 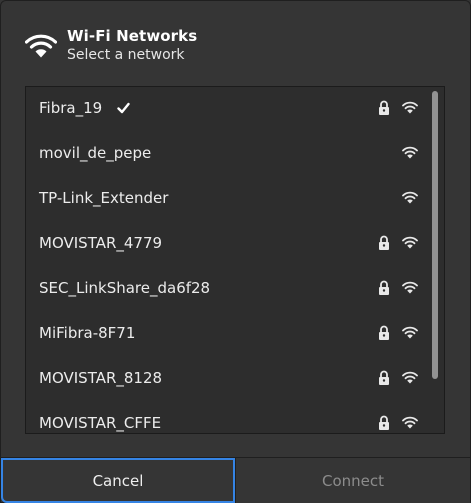 I want to click on network-row: SEC_LinkShare_da6f28, so click(x=228, y=289).